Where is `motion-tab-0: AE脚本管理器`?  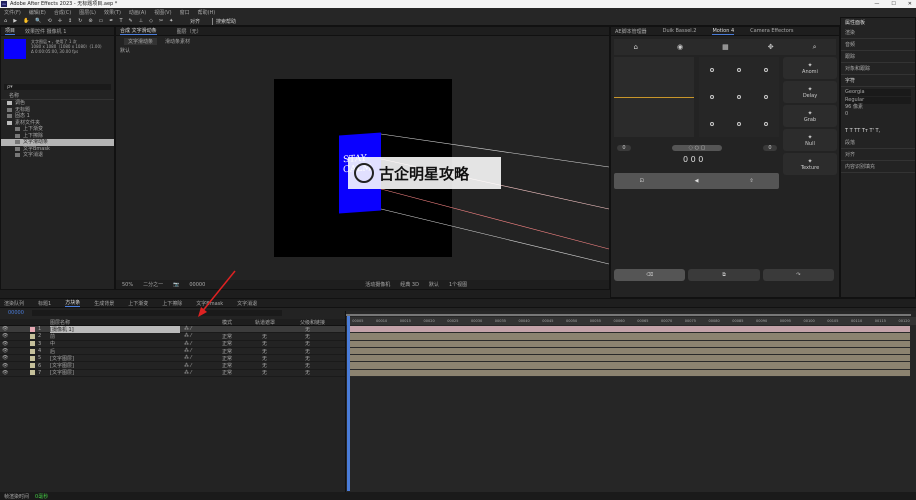 motion-tab-0: AE脚本管理器 is located at coordinates (631, 31).